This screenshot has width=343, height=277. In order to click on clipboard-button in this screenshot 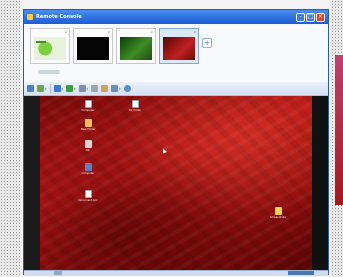, I will do `click(105, 88)`.